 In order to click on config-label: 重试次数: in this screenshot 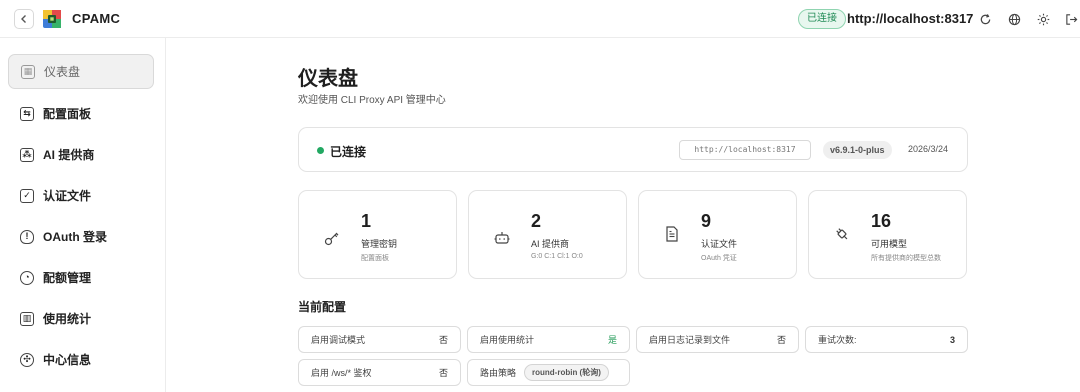, I will do `click(837, 340)`.